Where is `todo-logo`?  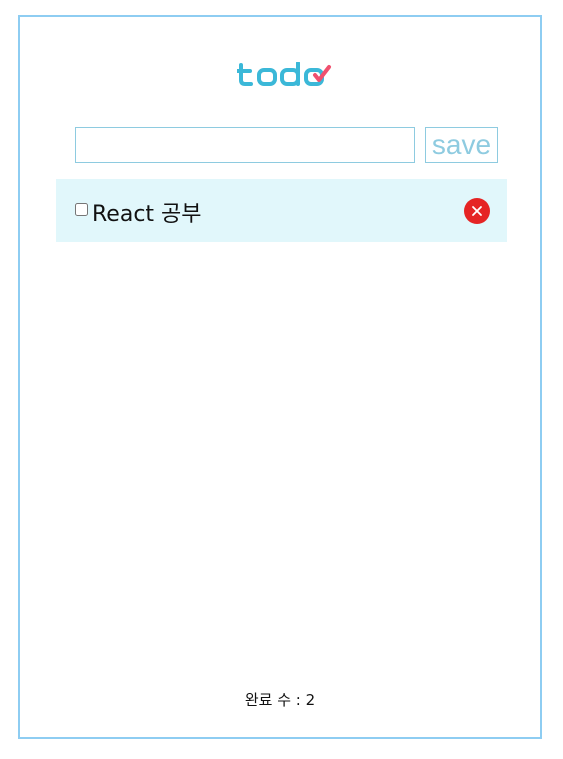 todo-logo is located at coordinates (284, 75).